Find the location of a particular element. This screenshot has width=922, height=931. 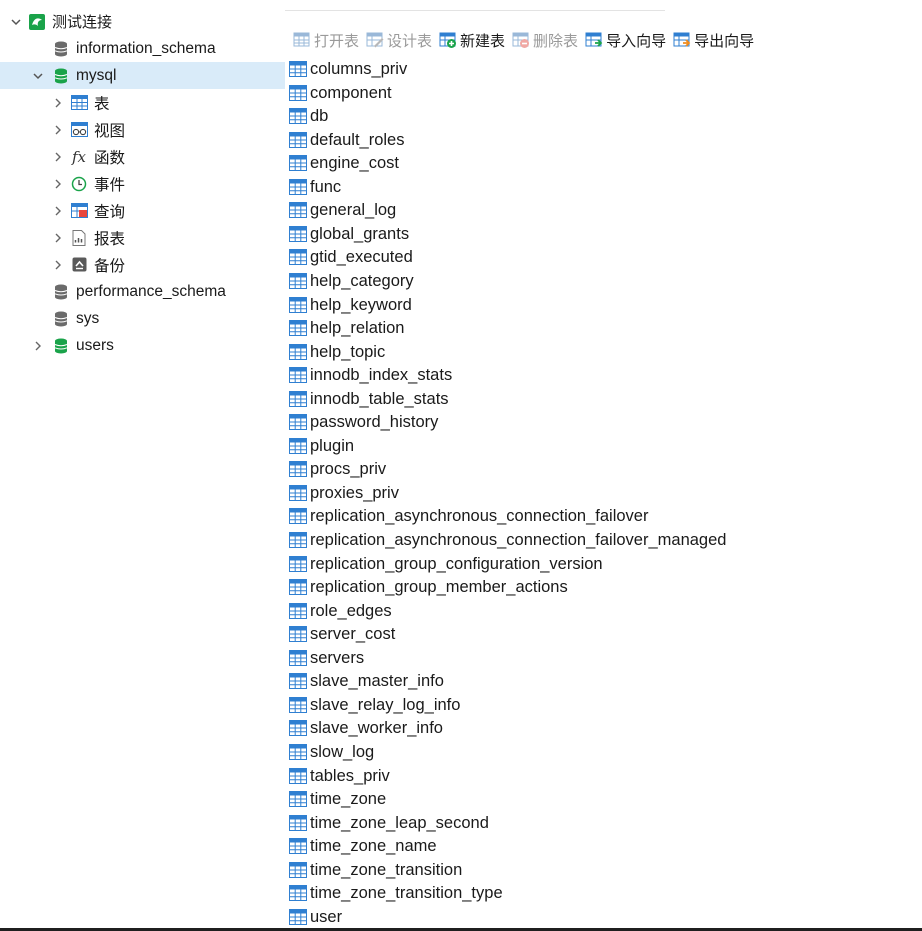

table-list-item: general_log is located at coordinates (342, 210).